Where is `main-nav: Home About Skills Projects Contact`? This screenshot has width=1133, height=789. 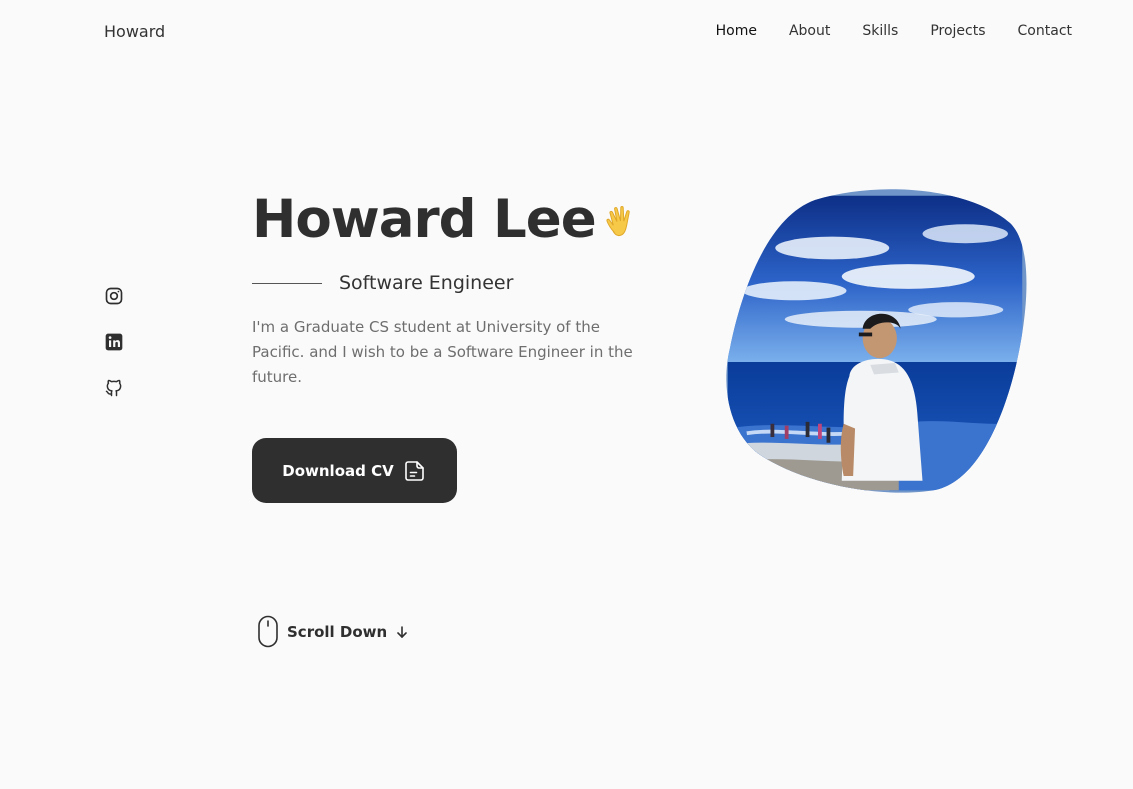 main-nav: Home About Skills Projects Contact is located at coordinates (894, 31).